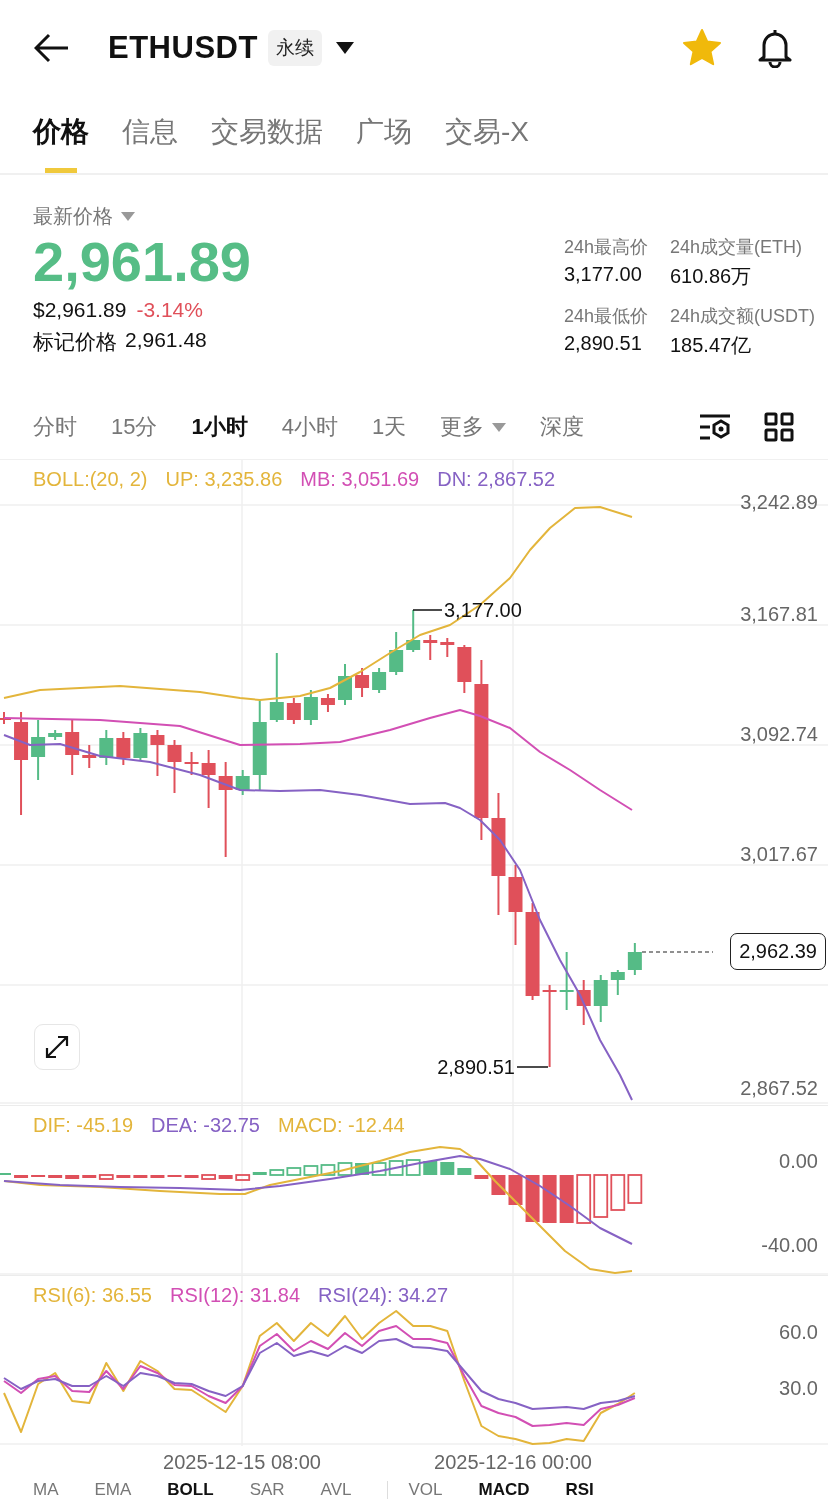 Image resolution: width=828 pixels, height=1502 pixels. What do you see at coordinates (476, 1067) in the screenshot?
I see `price-marker: 2,890.51` at bounding box center [476, 1067].